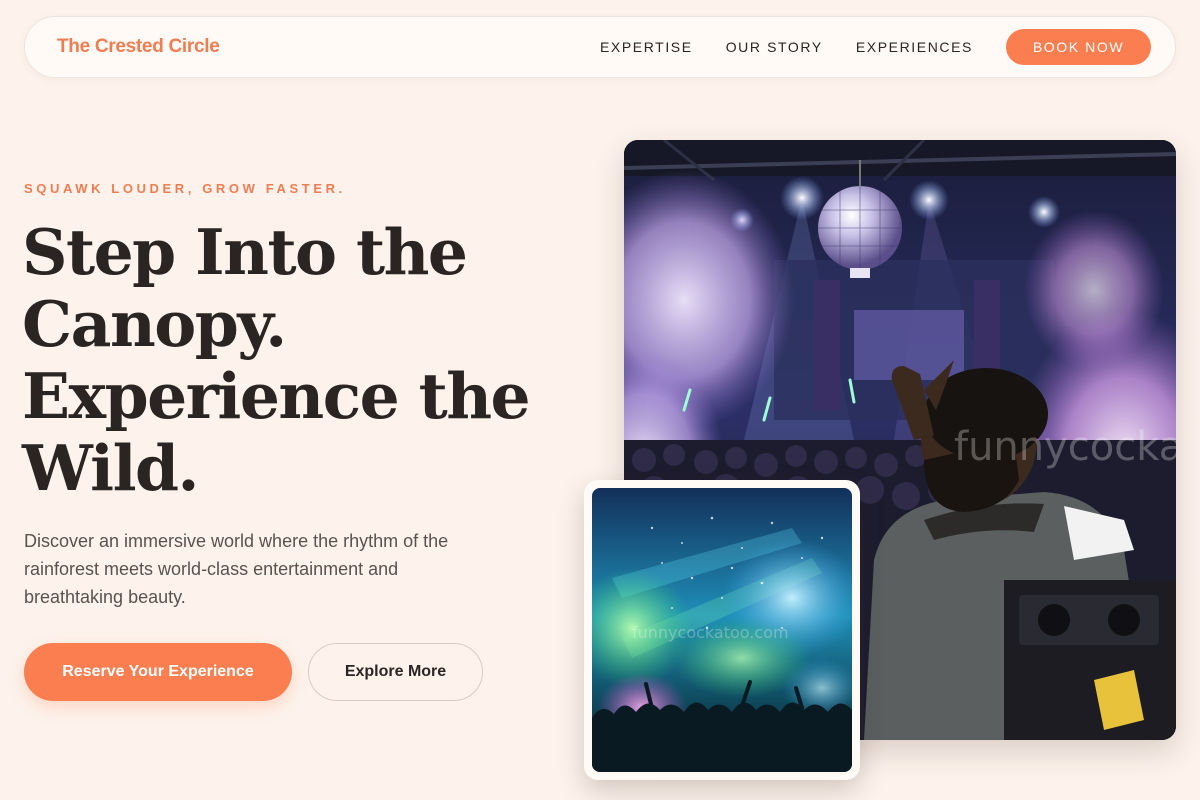  What do you see at coordinates (1065, 447) in the screenshot?
I see `main-photo-watermark: funnycockatoo.com` at bounding box center [1065, 447].